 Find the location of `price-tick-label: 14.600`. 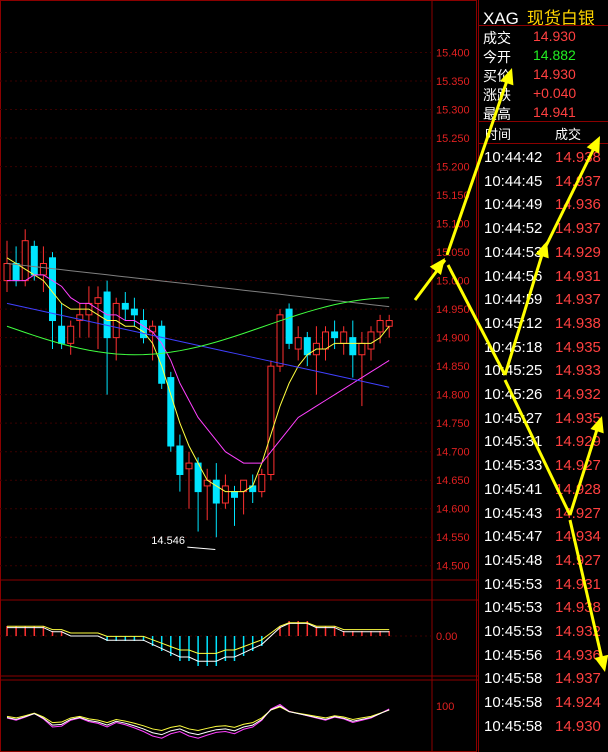

price-tick-label: 14.600 is located at coordinates (453, 510).